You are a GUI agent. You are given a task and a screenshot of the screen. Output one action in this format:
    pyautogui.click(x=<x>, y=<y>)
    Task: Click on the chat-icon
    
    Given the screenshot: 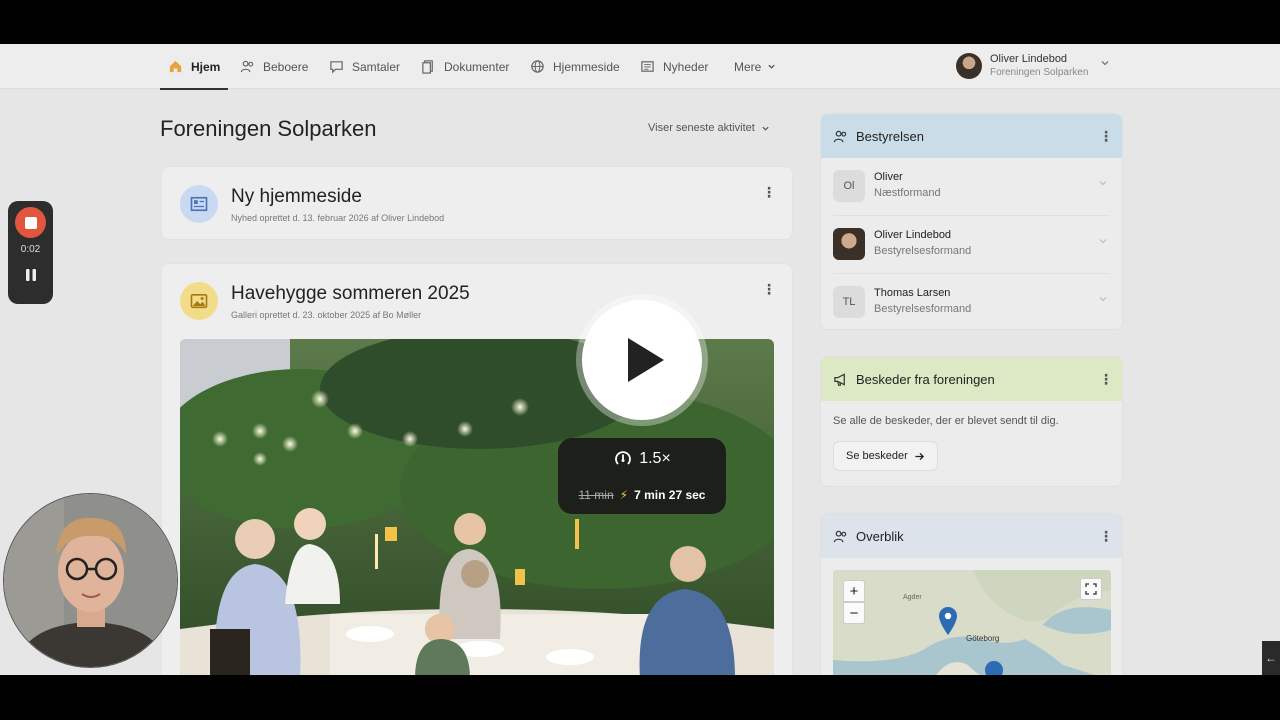 What is the action you would take?
    pyautogui.click(x=336, y=67)
    